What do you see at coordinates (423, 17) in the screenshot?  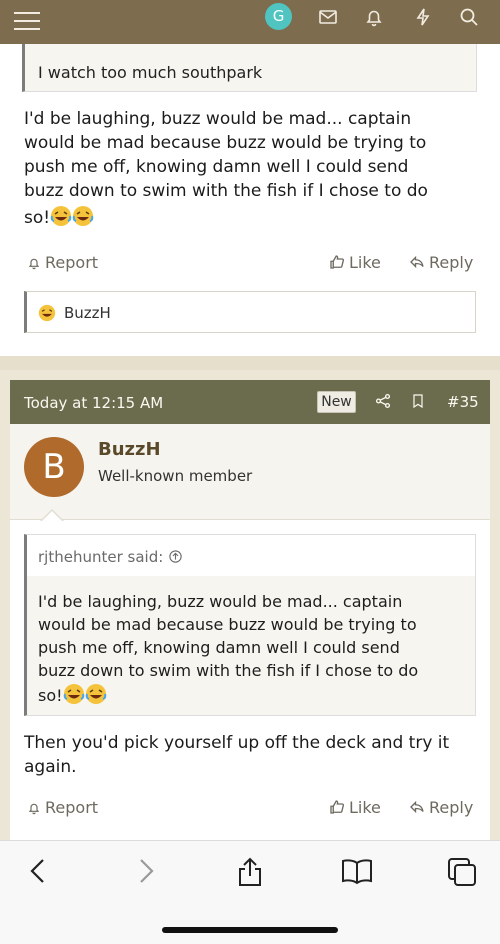 I see `lightning-icon` at bounding box center [423, 17].